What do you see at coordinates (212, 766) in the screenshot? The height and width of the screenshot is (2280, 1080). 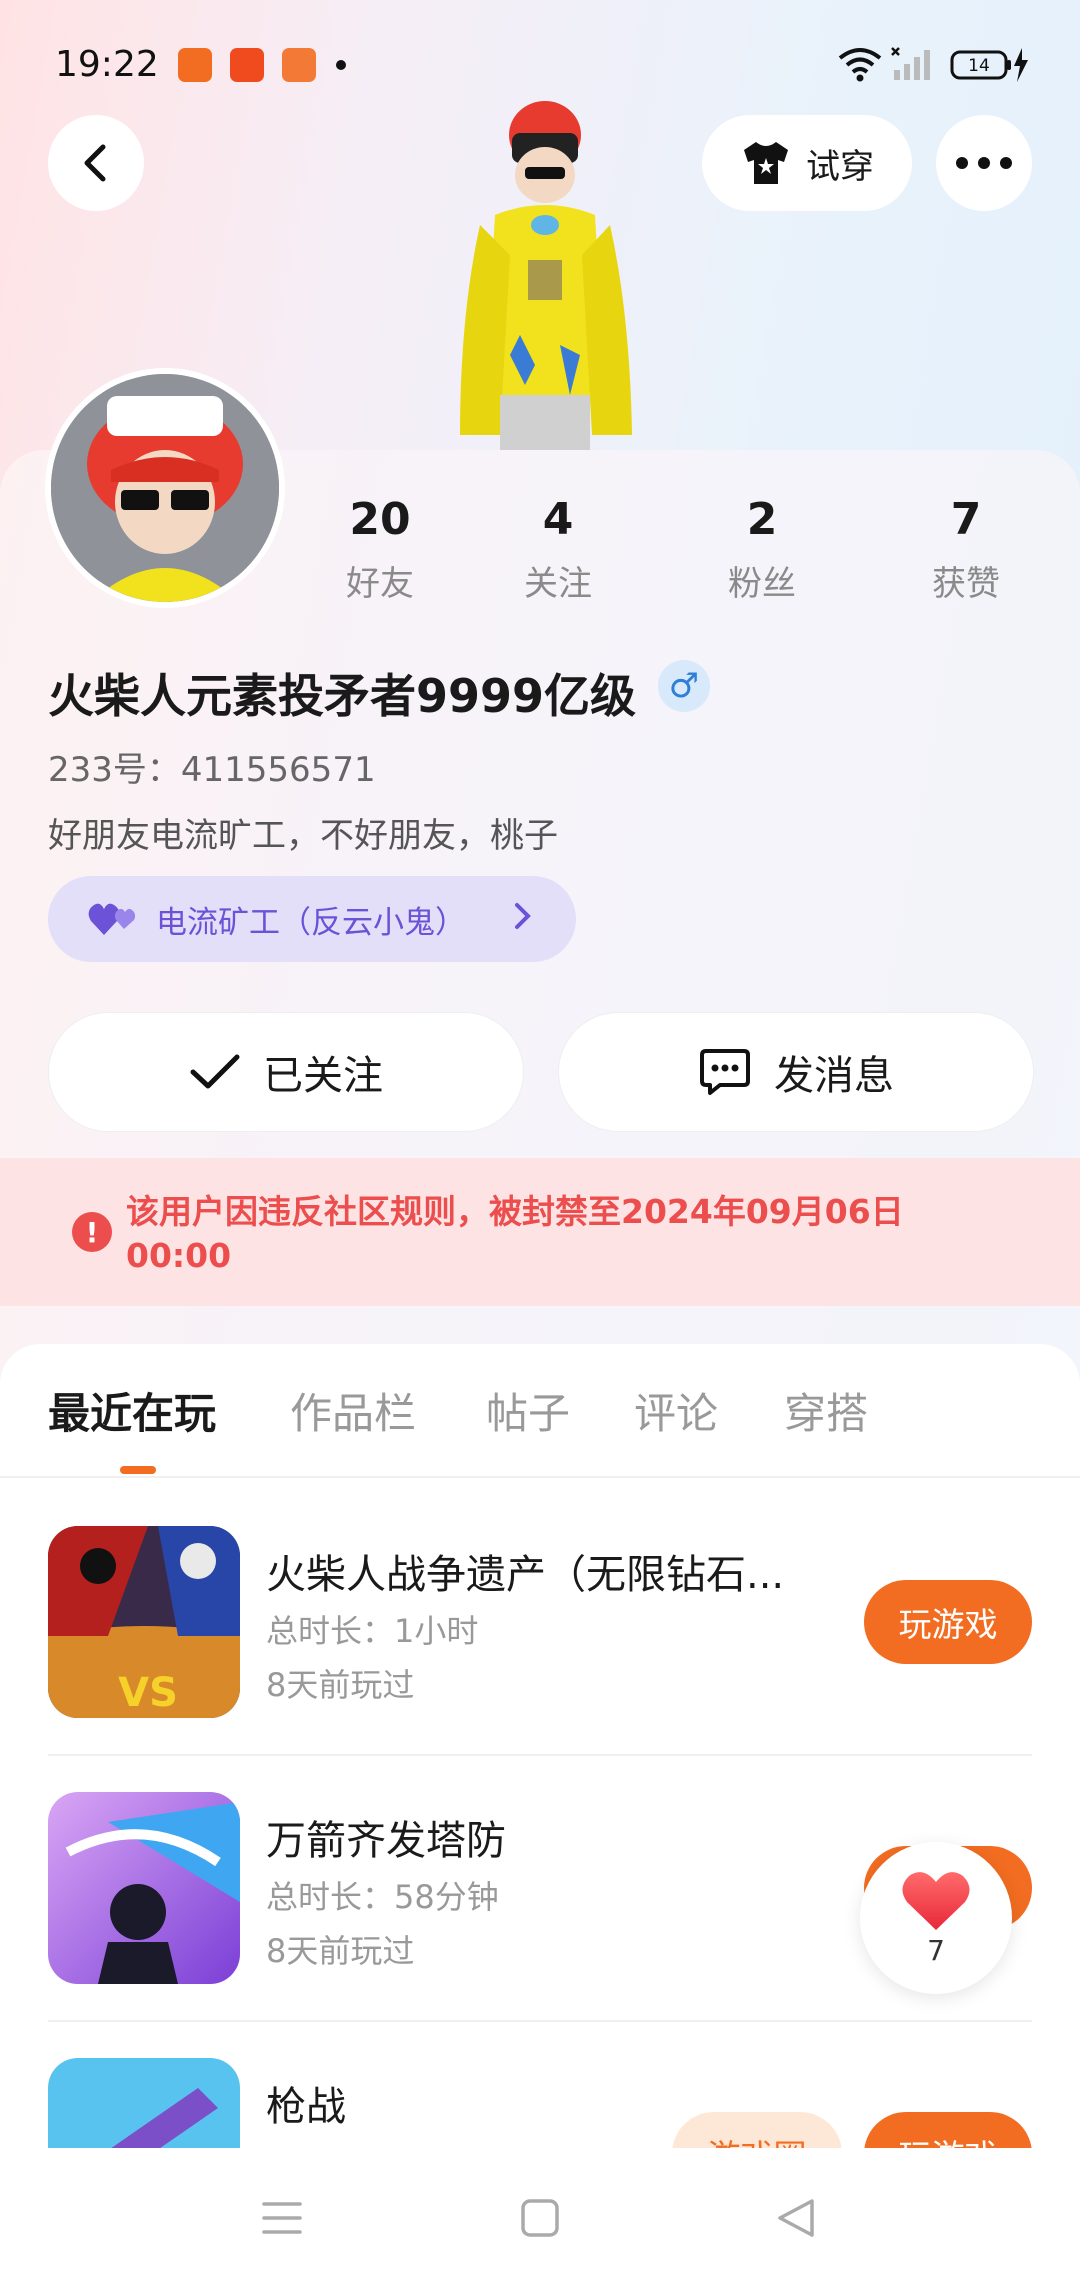 I see `user-id: 233号：411556571` at bounding box center [212, 766].